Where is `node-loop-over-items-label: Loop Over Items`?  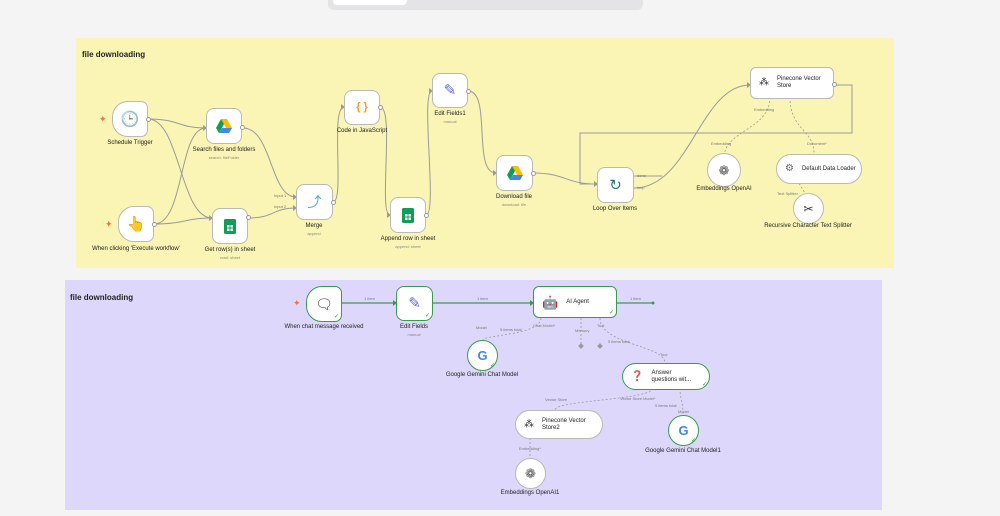
node-loop-over-items-label: Loop Over Items is located at coordinates (615, 209).